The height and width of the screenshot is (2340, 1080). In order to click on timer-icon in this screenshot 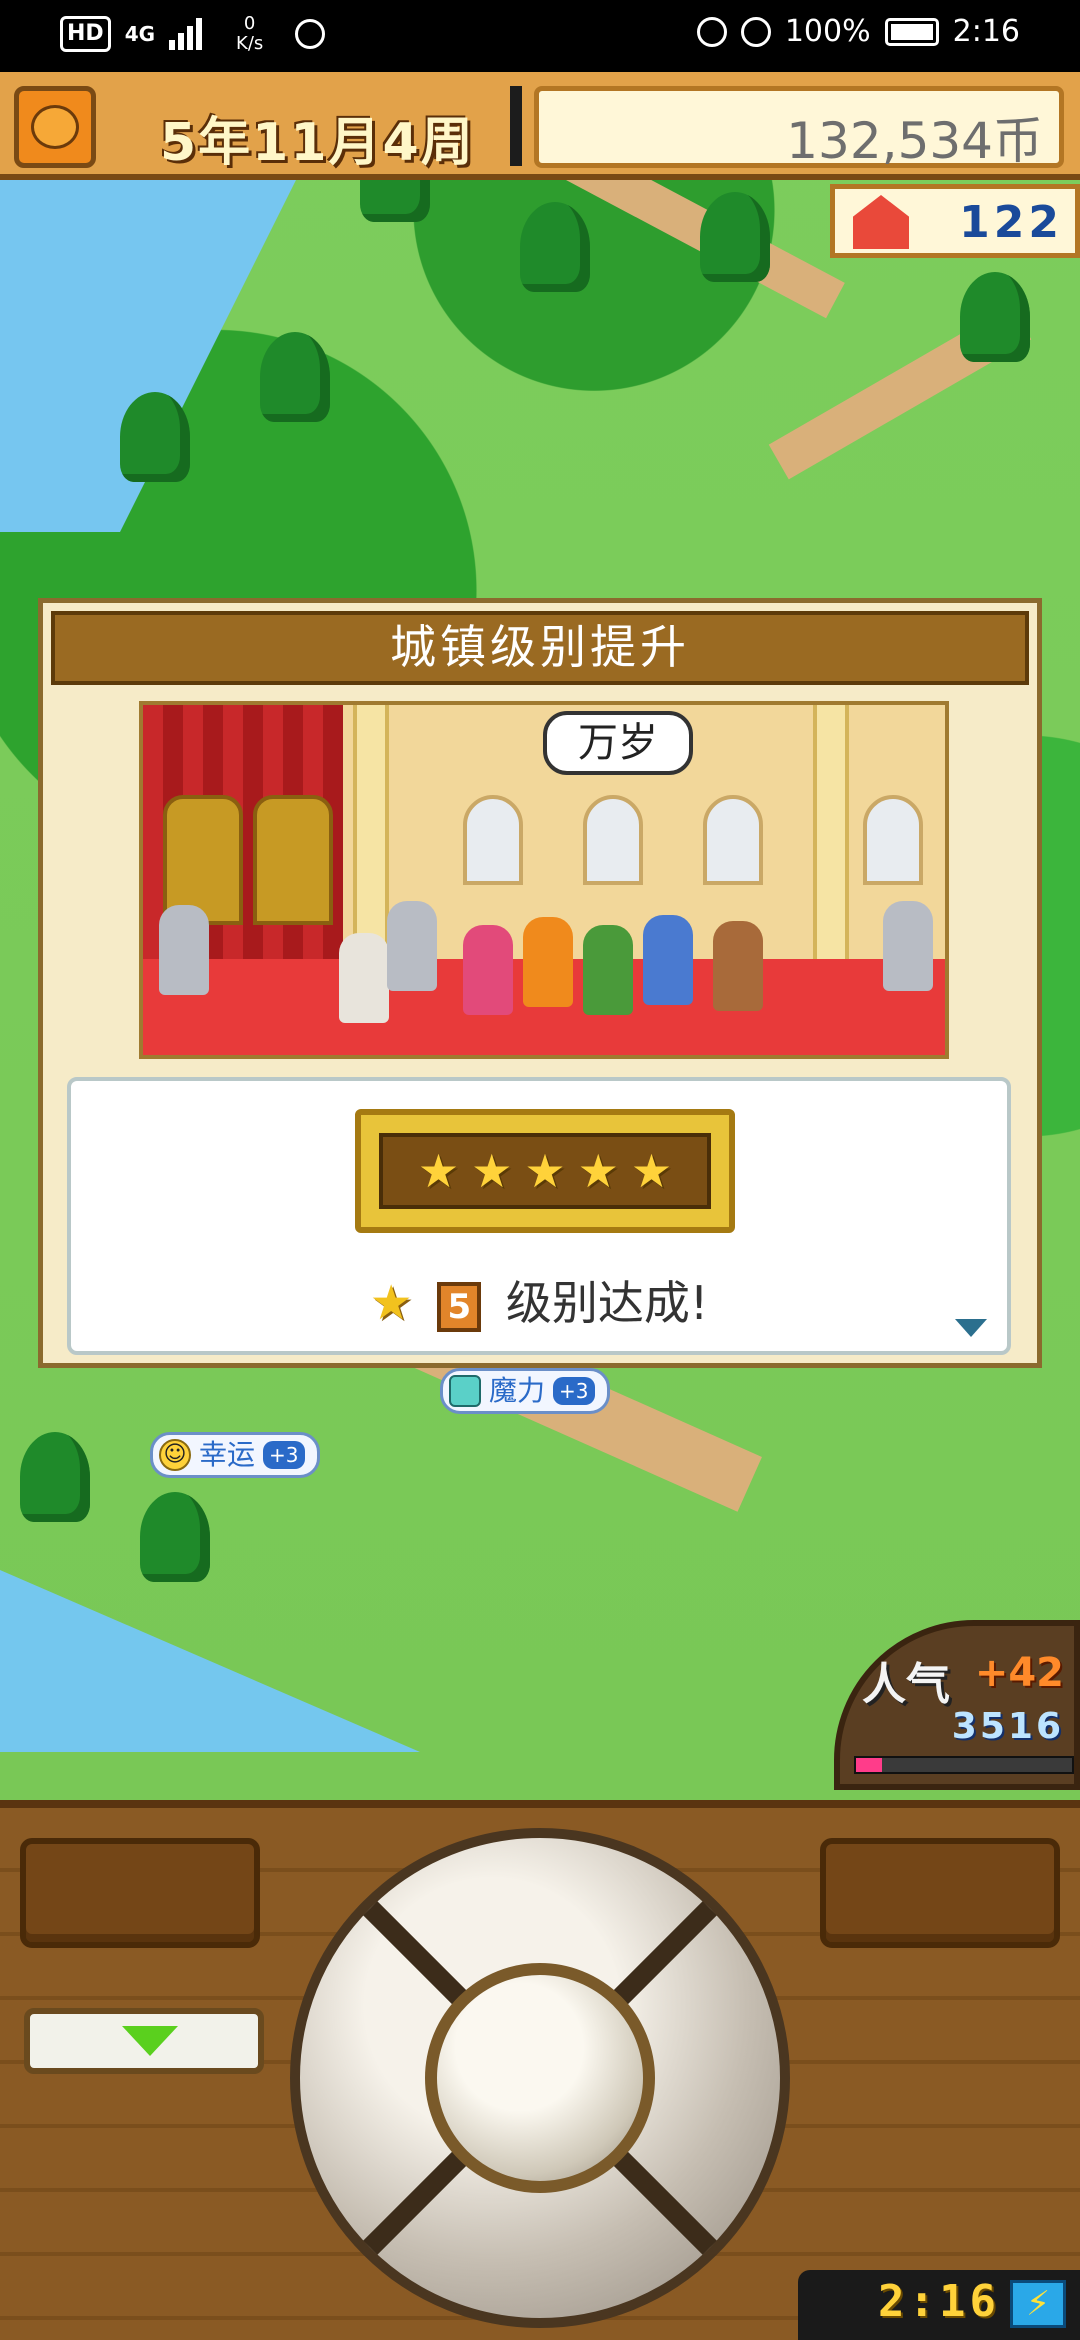, I will do `click(310, 34)`.